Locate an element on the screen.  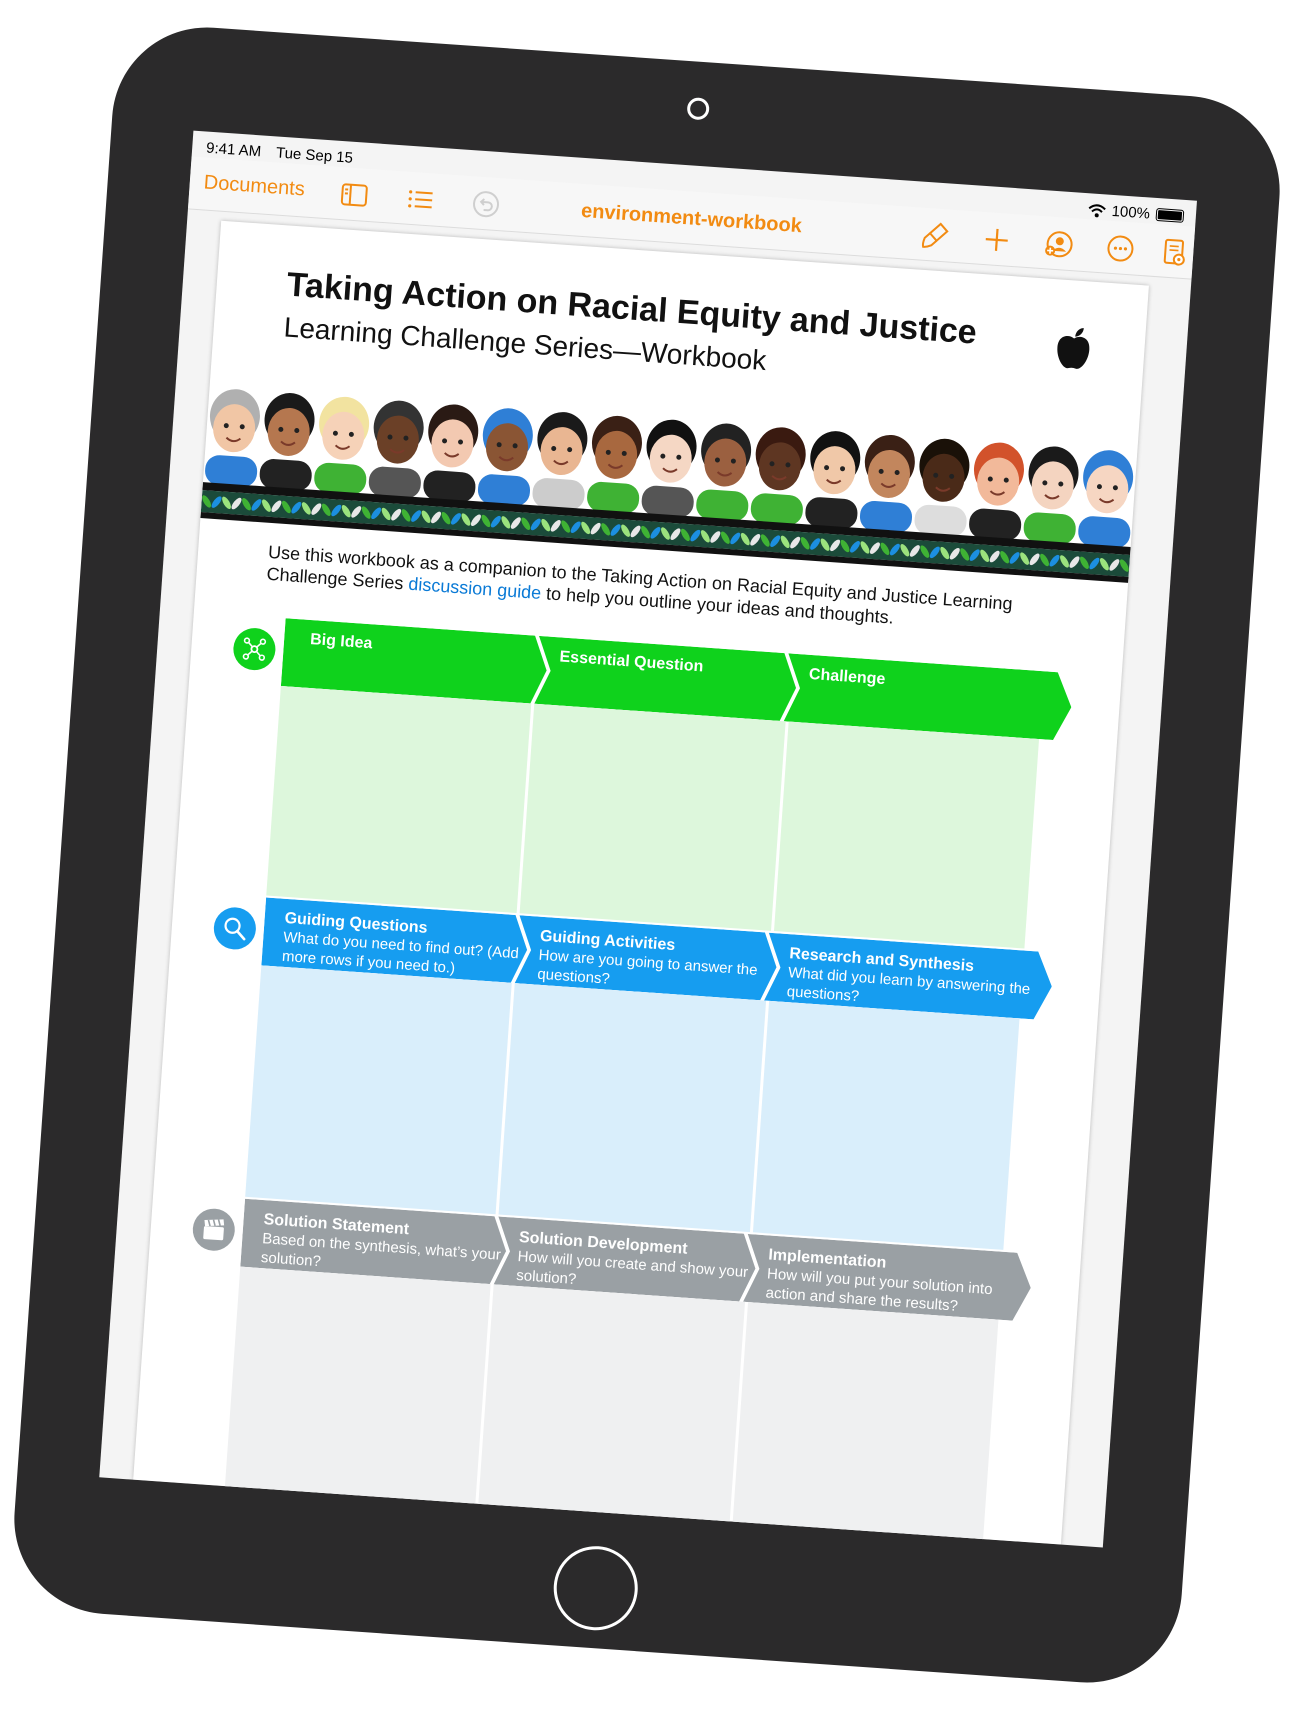
plus-icon is located at coordinates (997, 240).